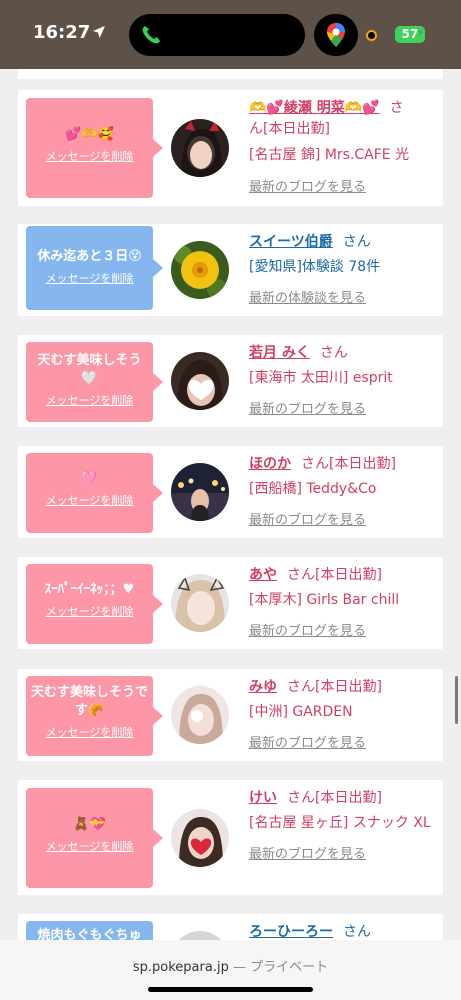  What do you see at coordinates (94, 268) in the screenshot?
I see `message-bubble: 休み迄あと３日😵 メッセージを削除` at bounding box center [94, 268].